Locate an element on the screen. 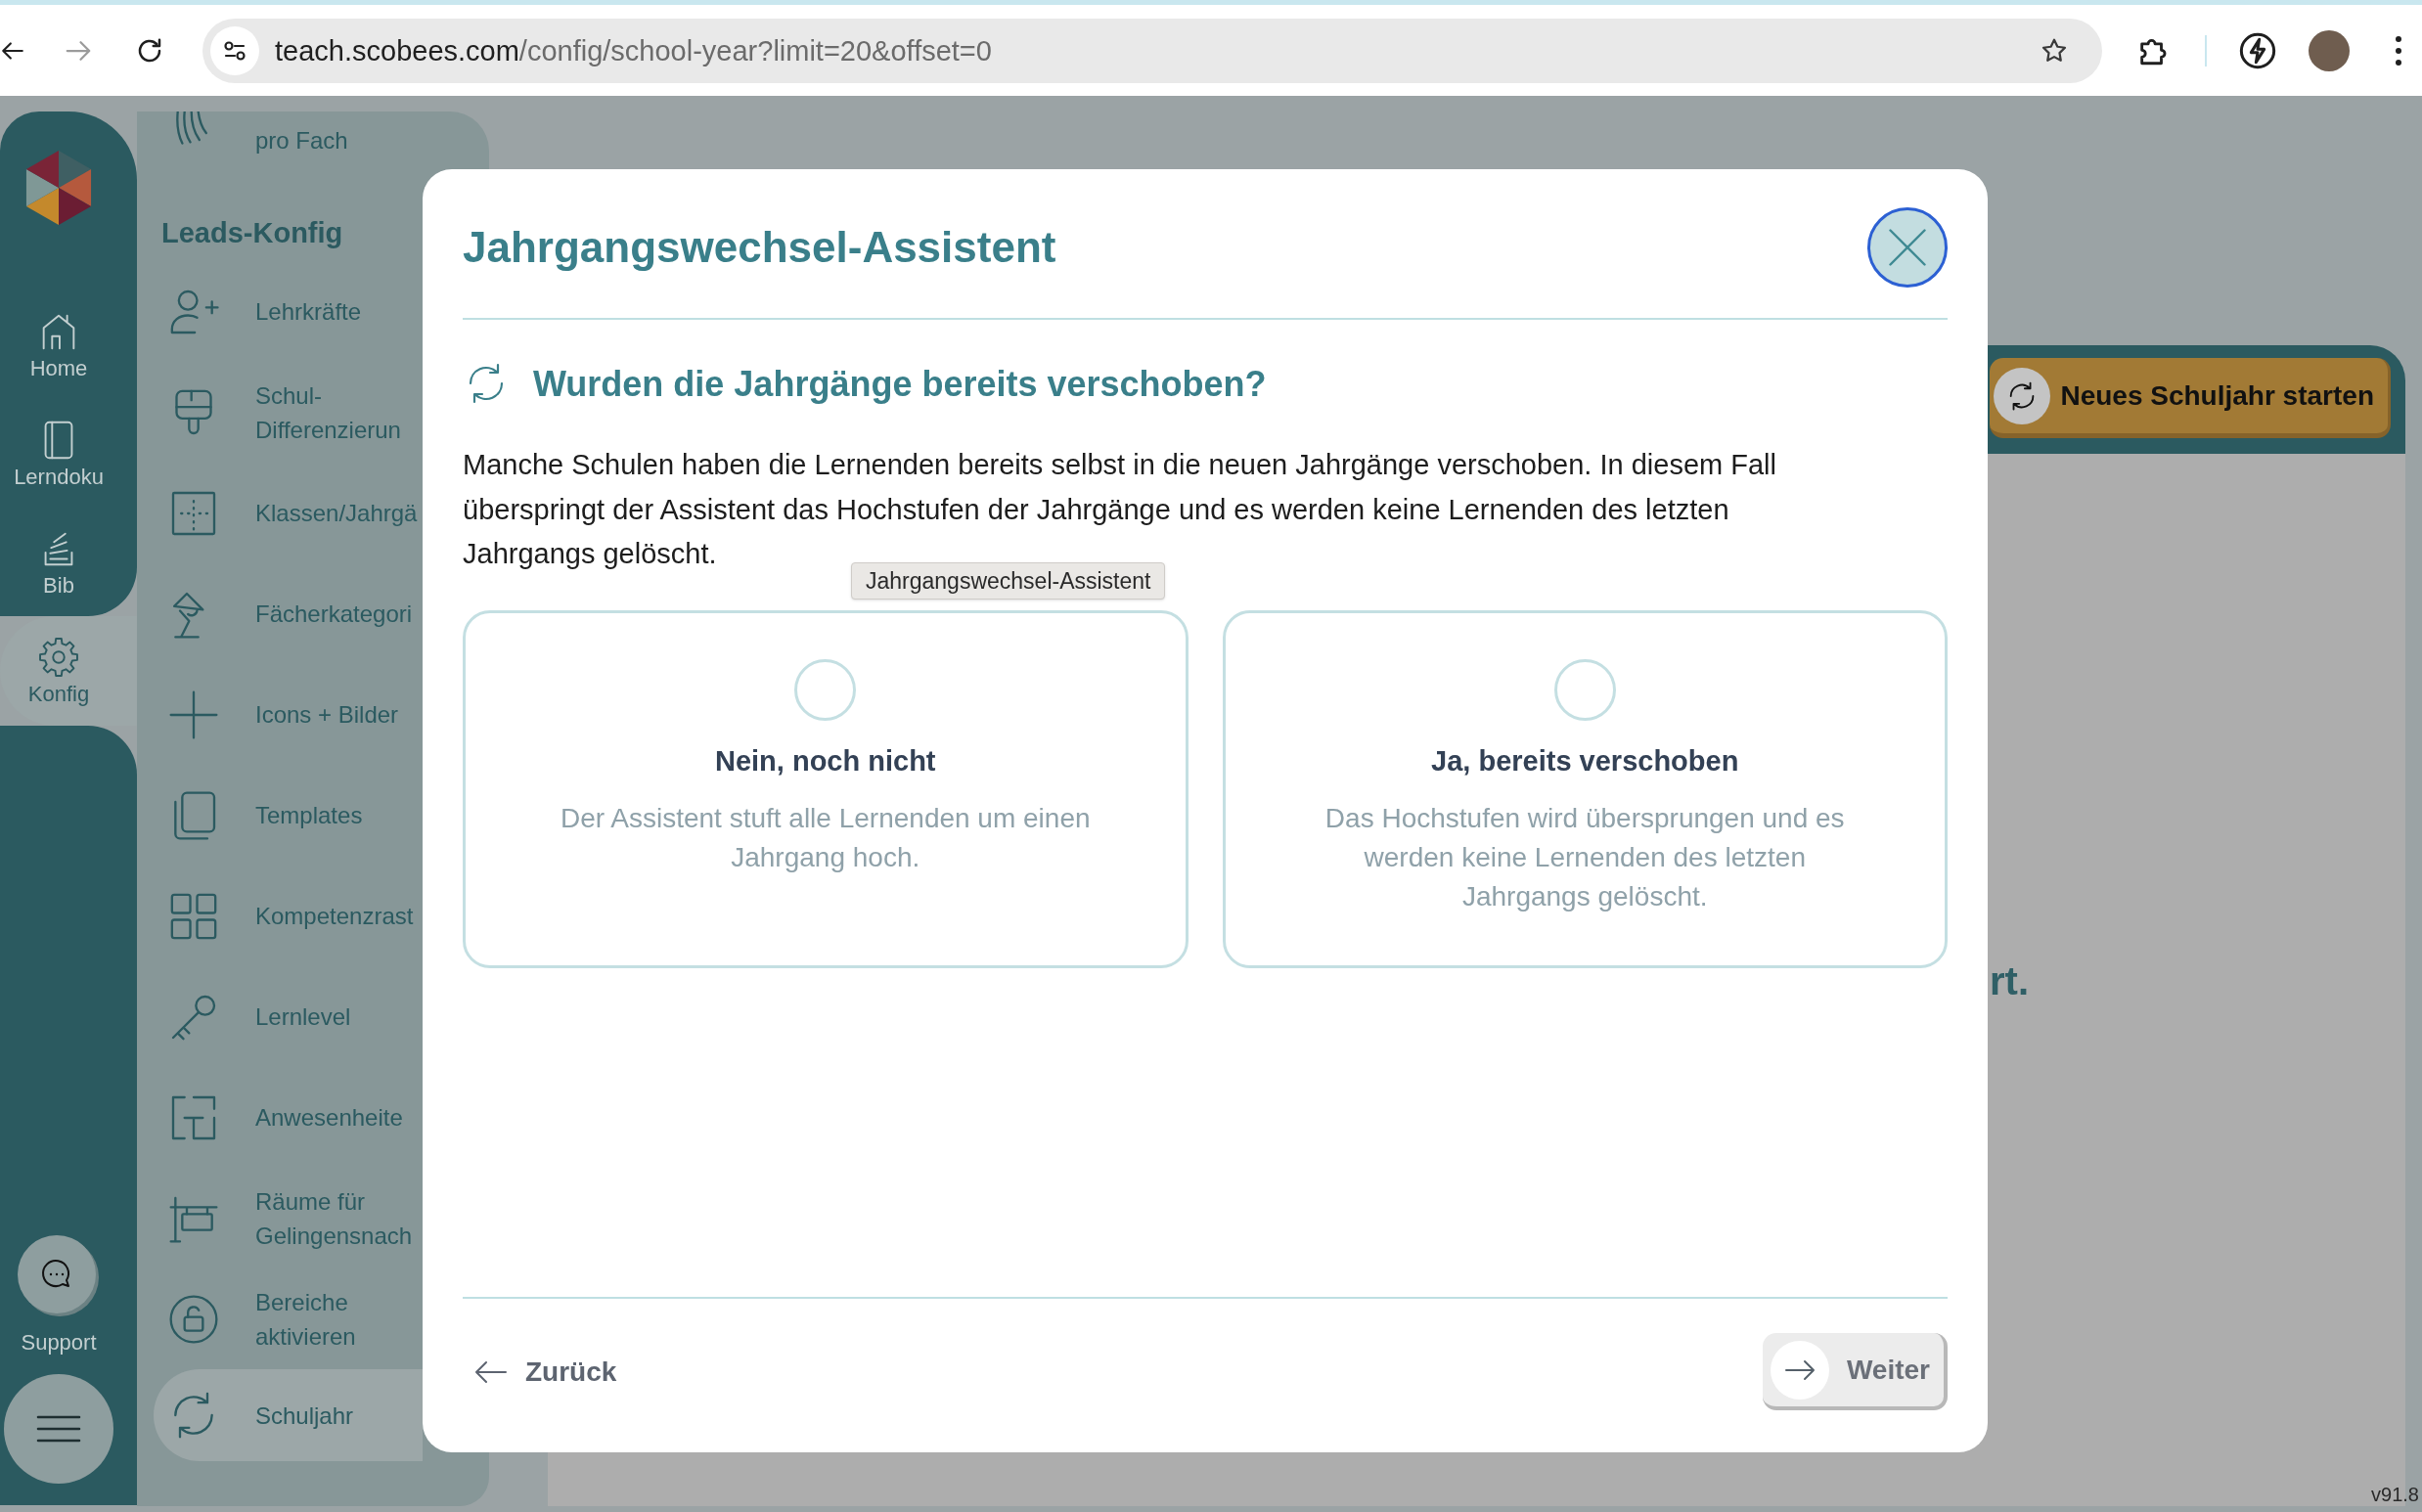  sidebar-item: Icons + Bilder is located at coordinates (280, 715).